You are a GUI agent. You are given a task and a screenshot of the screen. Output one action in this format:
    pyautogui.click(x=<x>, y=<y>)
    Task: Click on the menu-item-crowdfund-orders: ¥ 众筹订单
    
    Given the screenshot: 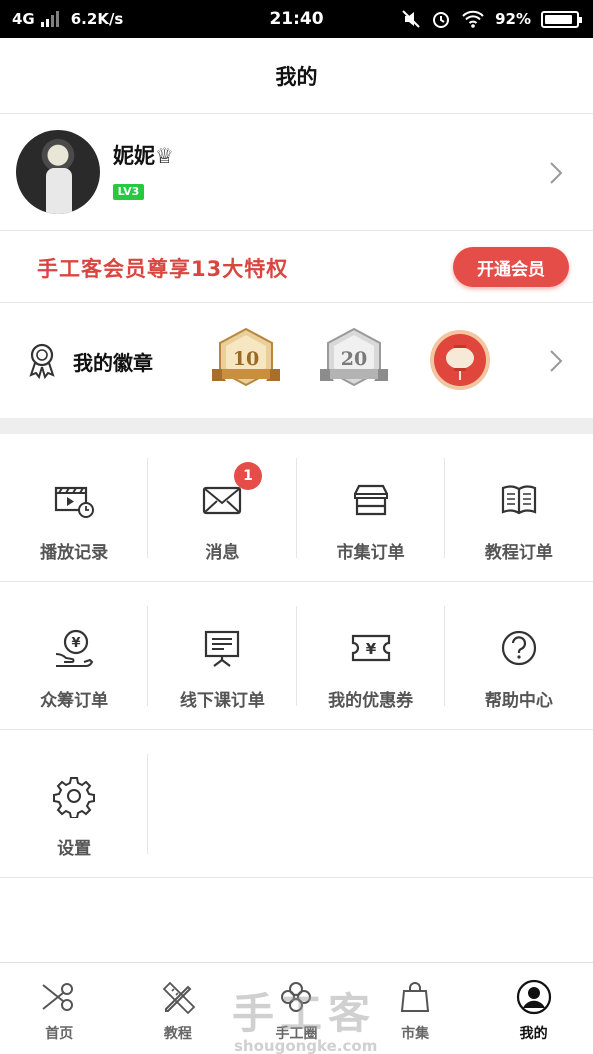 What is the action you would take?
    pyautogui.click(x=74, y=656)
    